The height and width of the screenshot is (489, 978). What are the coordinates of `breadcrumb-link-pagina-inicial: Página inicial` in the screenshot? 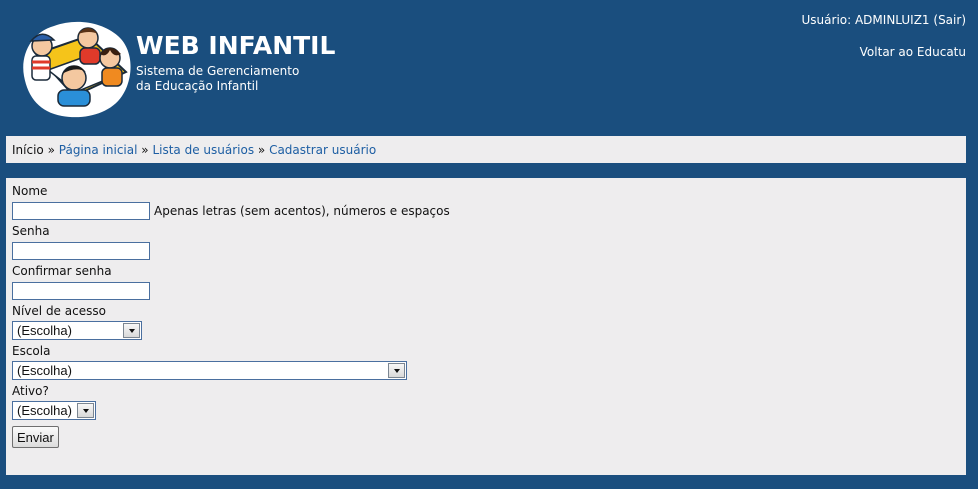 It's located at (98, 150).